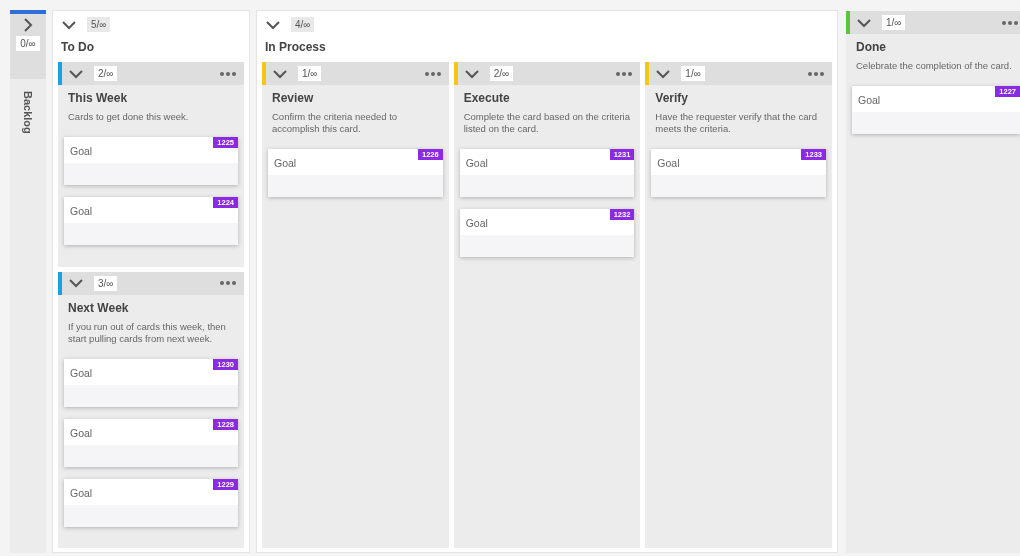 This screenshot has width=1020, height=556. I want to click on lane-description: If you run out of cards this week, then start pulling cards from next week., so click(147, 332).